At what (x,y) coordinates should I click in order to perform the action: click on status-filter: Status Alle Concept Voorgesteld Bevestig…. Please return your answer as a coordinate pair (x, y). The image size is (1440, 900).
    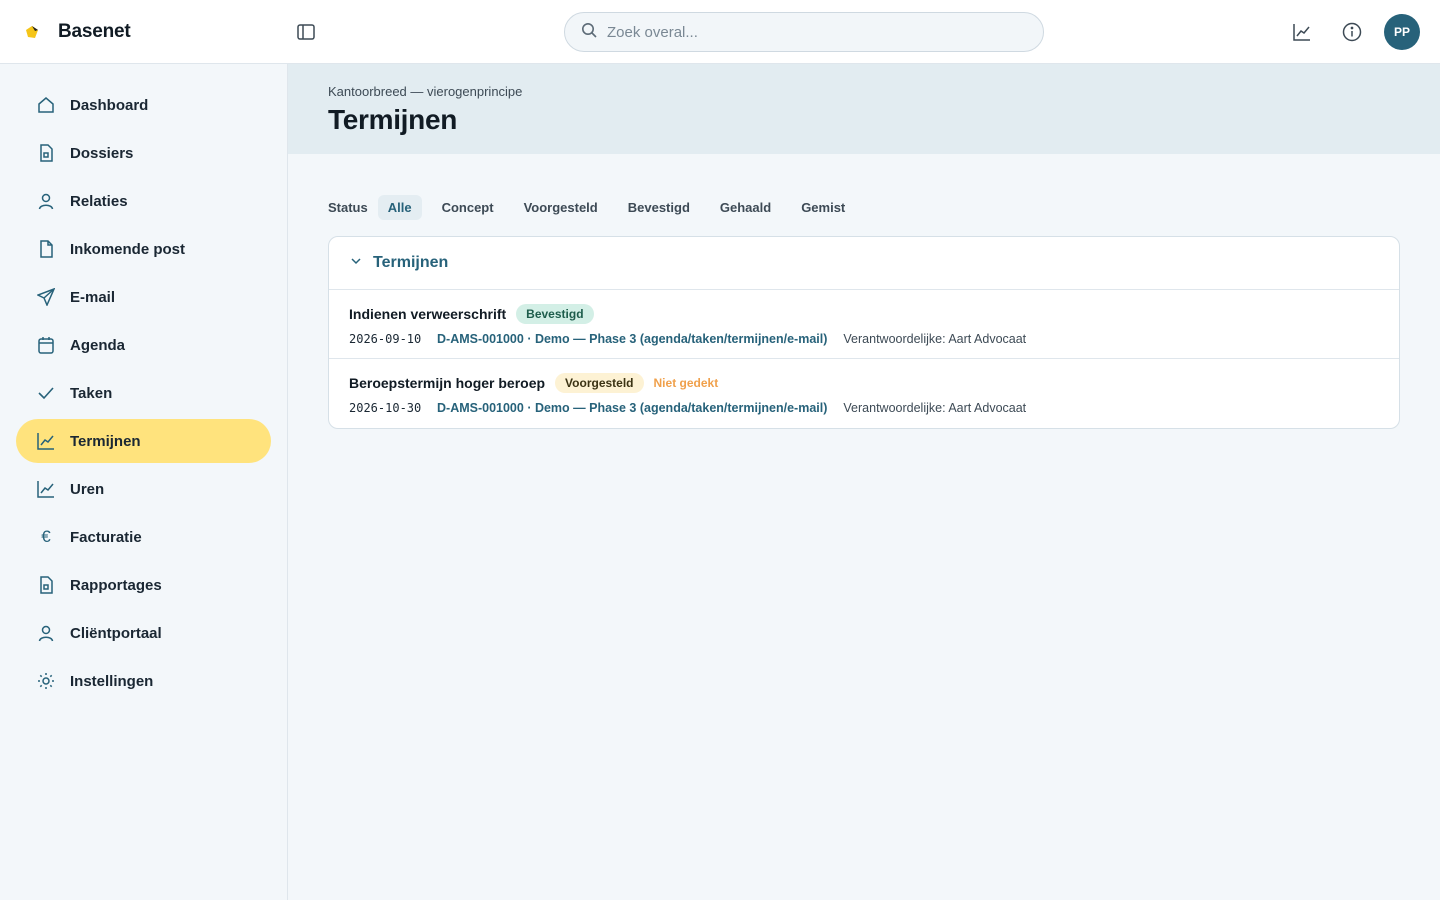
    Looking at the image, I should click on (596, 207).